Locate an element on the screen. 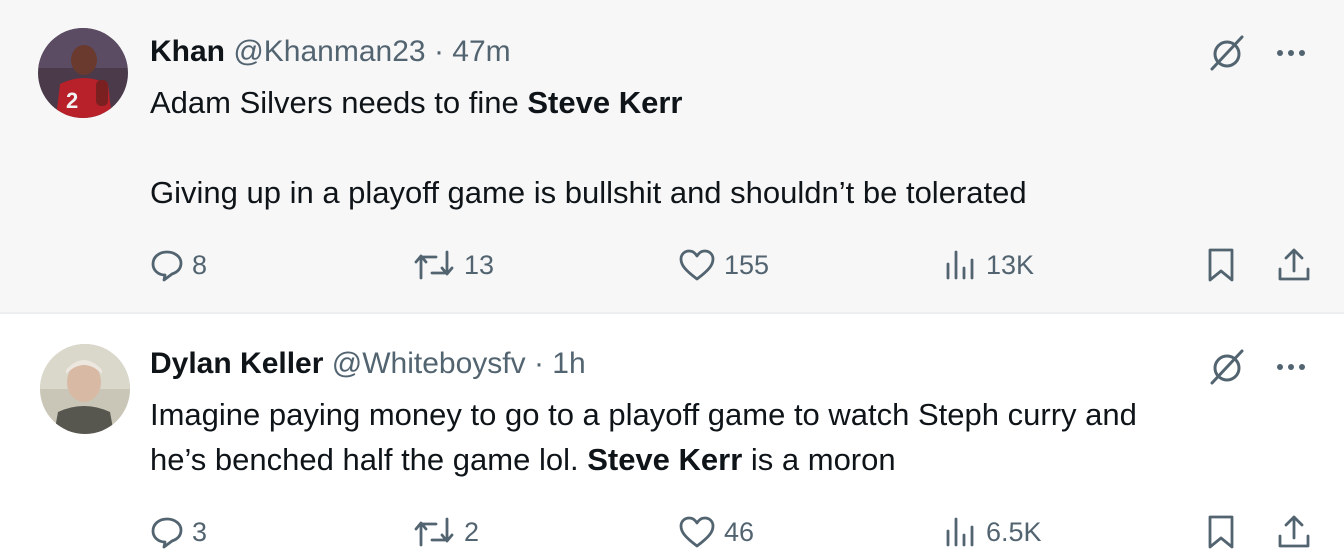 This screenshot has height=555, width=1344. retweet-count: 13 is located at coordinates (479, 265).